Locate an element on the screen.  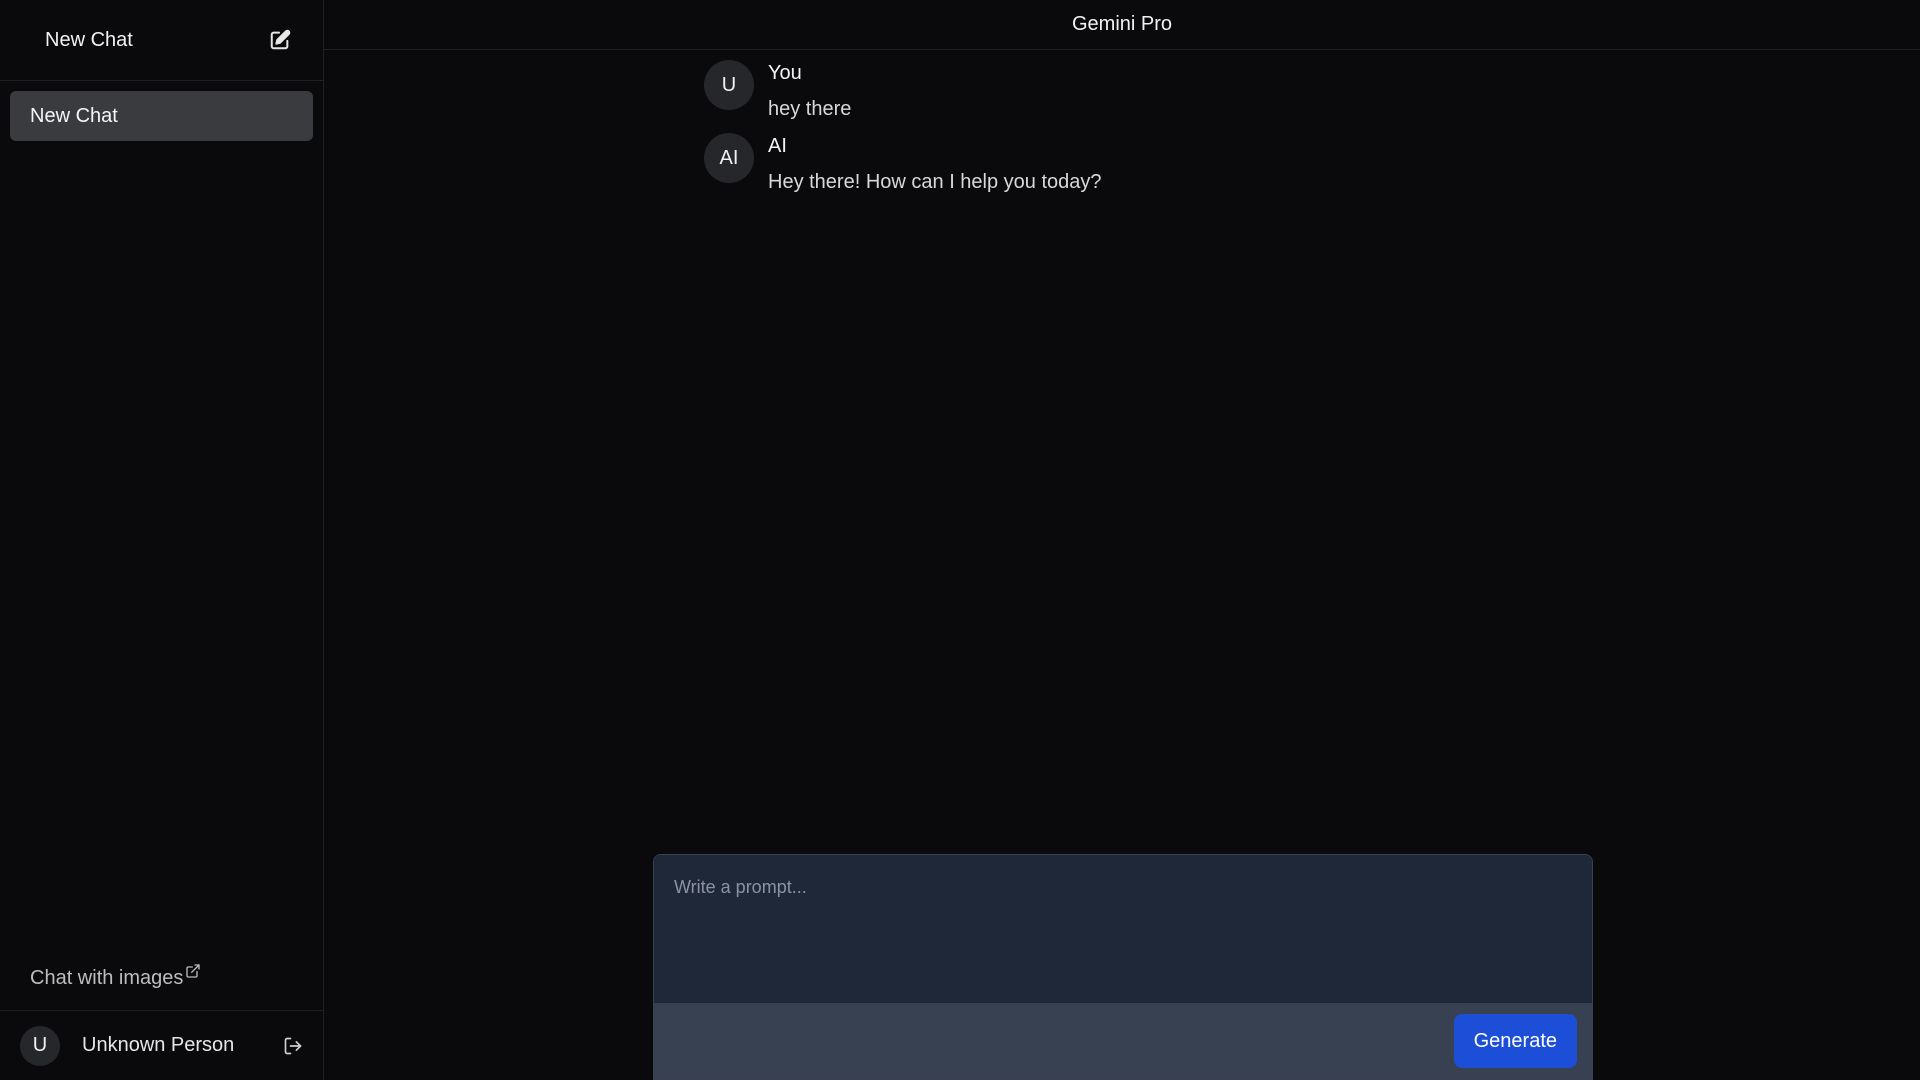
new-chat-button is located at coordinates (280, 40).